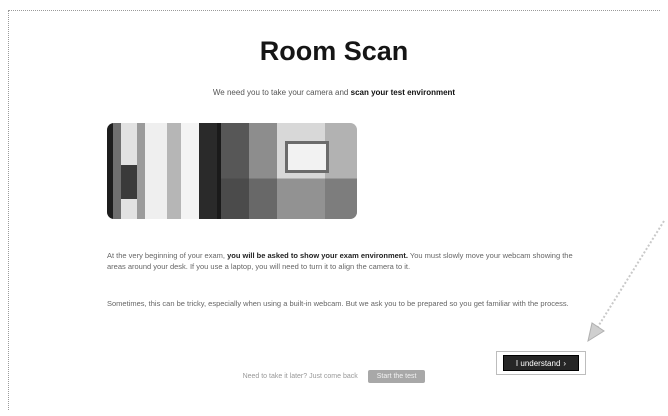  Describe the element at coordinates (565, 363) in the screenshot. I see `chevron-right-icon: ›` at that location.